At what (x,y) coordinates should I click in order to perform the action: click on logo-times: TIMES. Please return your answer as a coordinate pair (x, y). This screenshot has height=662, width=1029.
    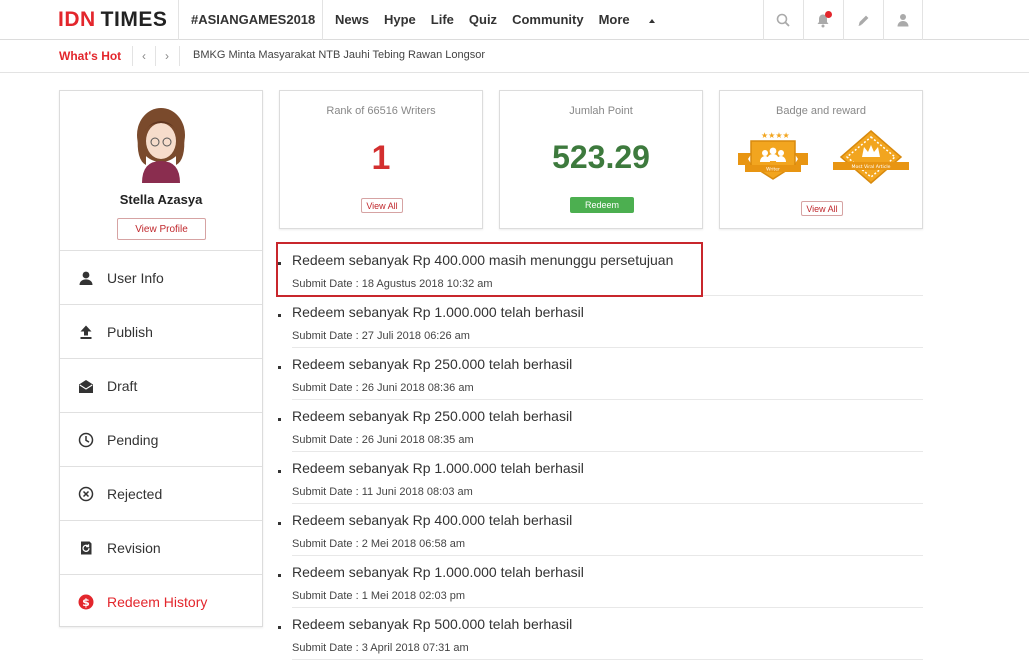
    Looking at the image, I should click on (134, 19).